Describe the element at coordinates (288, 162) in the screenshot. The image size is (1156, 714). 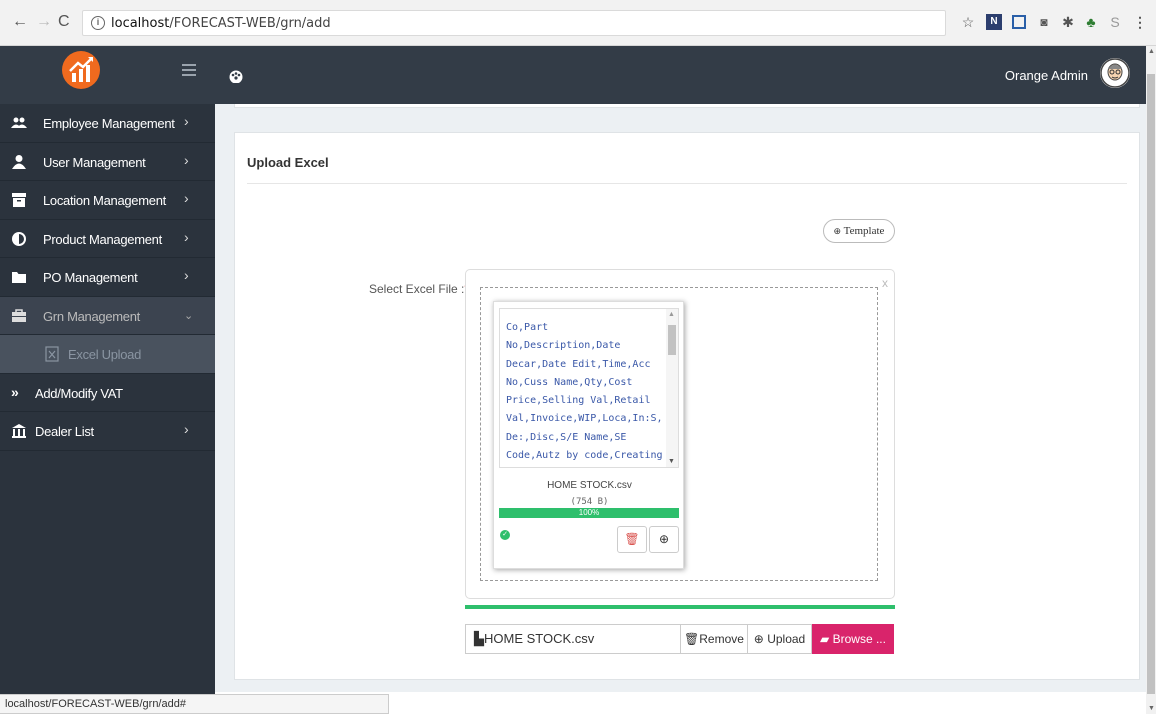
I see `panel-title: Upload Excel` at that location.